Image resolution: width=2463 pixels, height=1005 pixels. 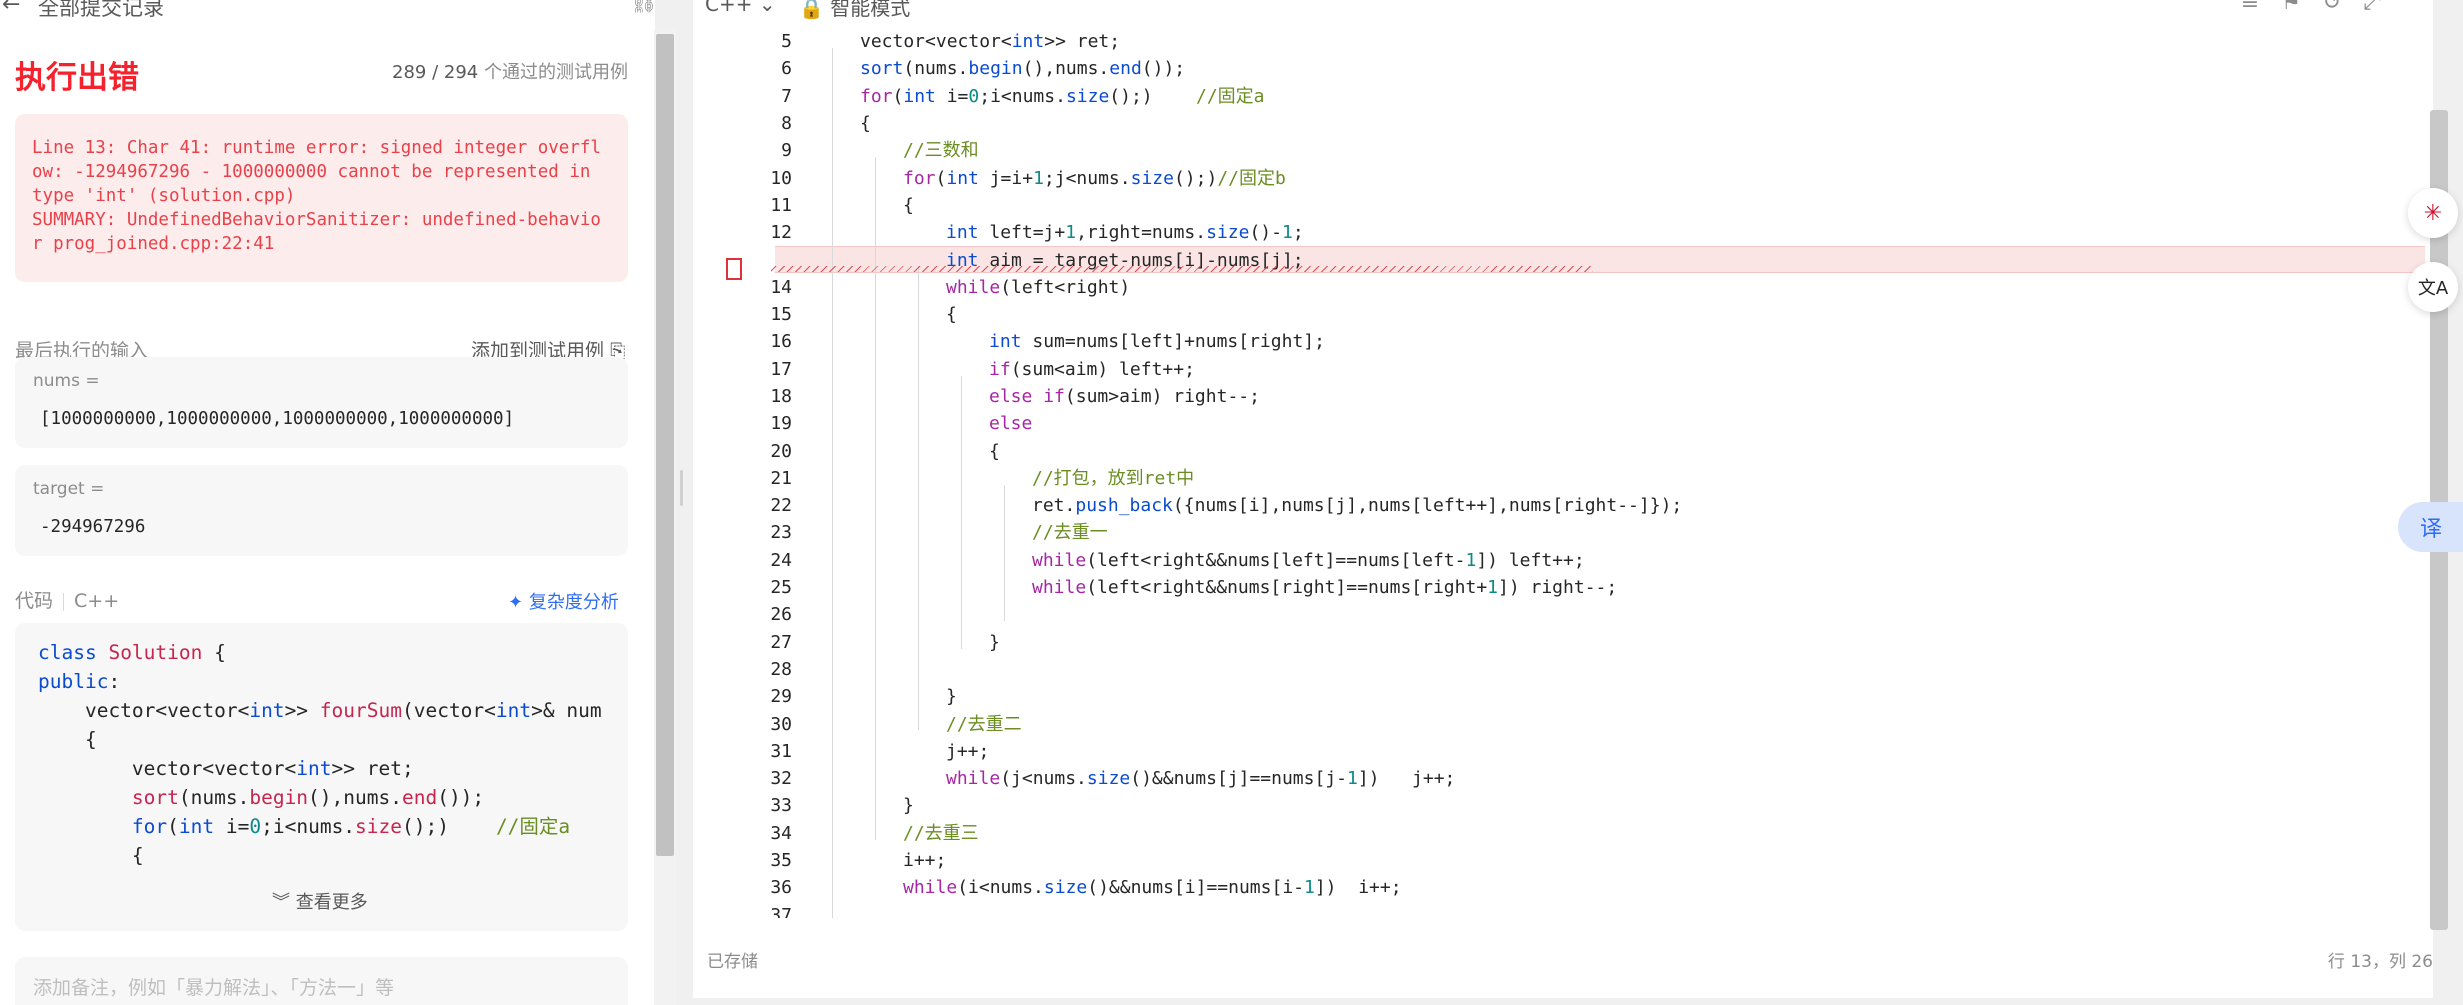 I want to click on code-line: 12 int left=j+1,right=nums.size()-1;, so click(x=1563, y=232).